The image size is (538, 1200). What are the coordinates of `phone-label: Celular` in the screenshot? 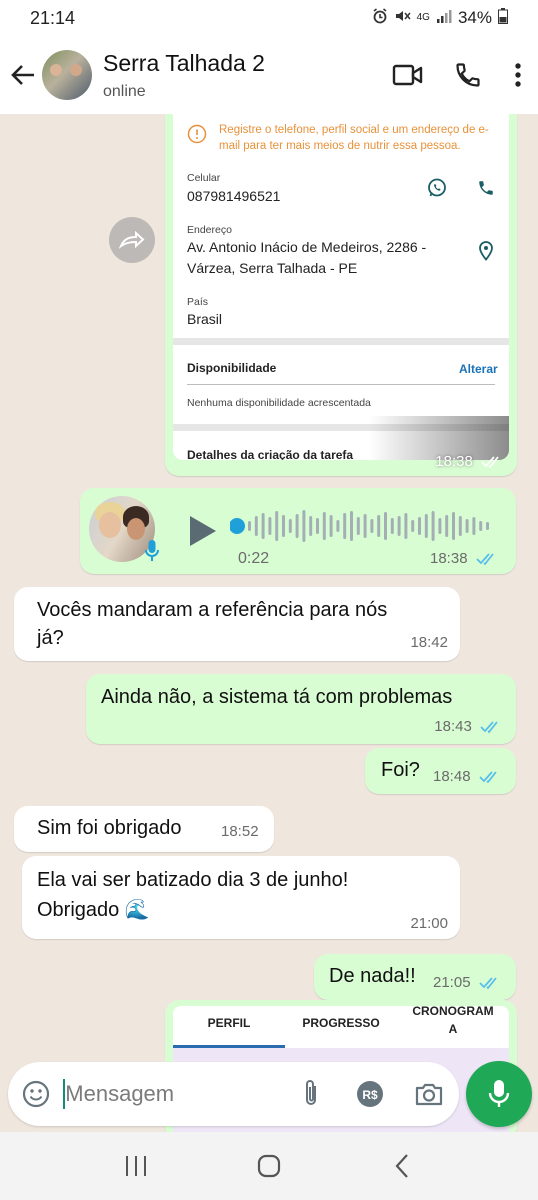 It's located at (204, 178).